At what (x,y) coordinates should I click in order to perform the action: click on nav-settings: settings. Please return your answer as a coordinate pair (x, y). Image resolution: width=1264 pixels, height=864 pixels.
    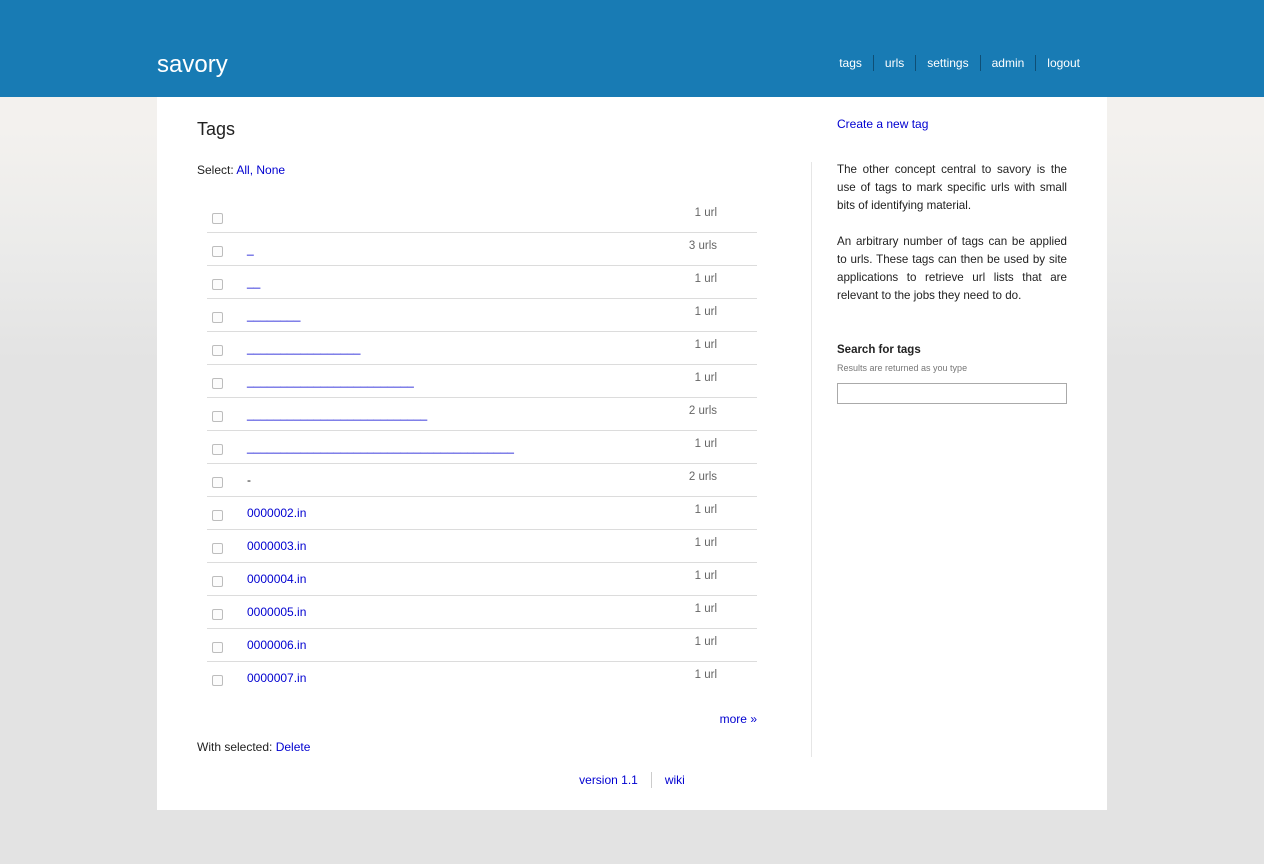
    Looking at the image, I should click on (947, 63).